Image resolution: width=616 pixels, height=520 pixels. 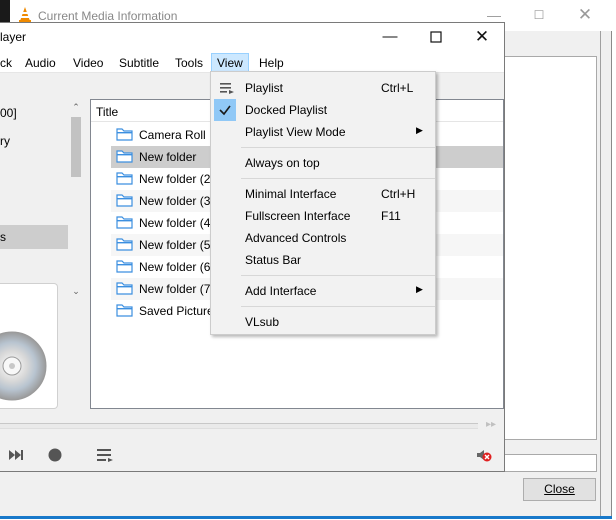 I want to click on menu-item-label: VLsub, so click(x=262, y=322).